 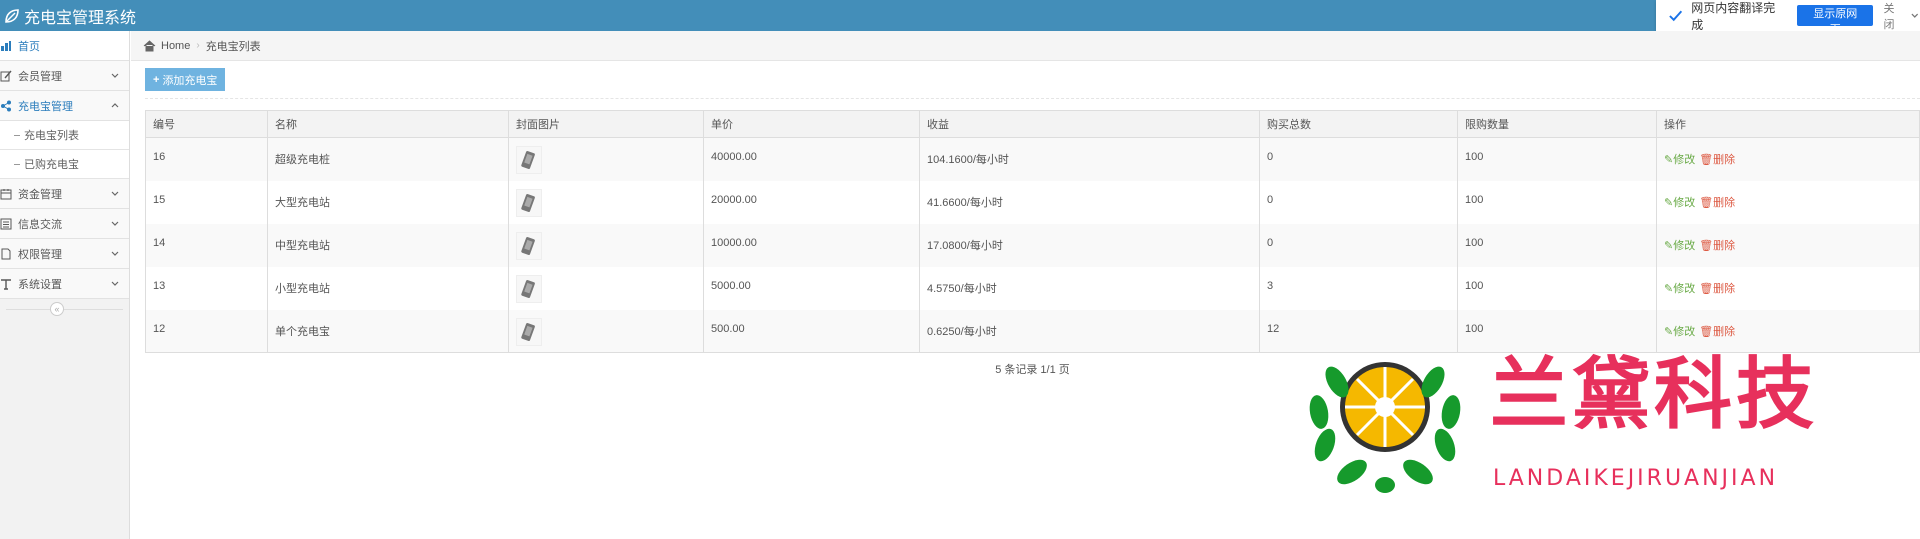 I want to click on cell-income: 41.6600/每小时, so click(x=1089, y=202).